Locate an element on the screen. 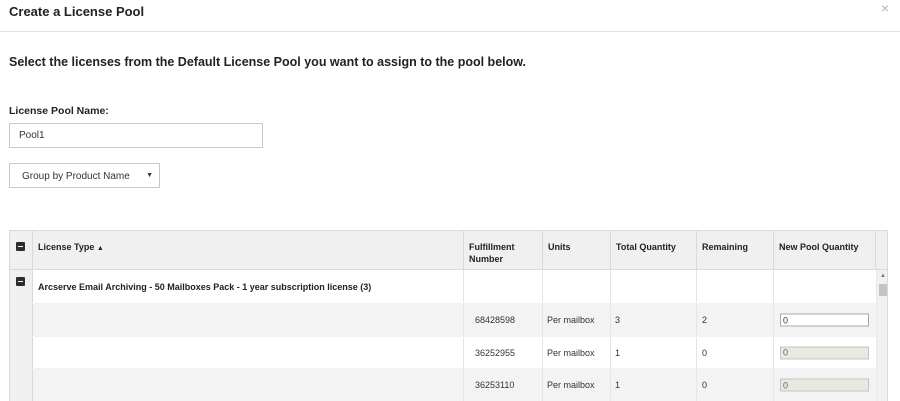  column-header-new-pool-quantity: New Pool Quantity is located at coordinates (825, 250).